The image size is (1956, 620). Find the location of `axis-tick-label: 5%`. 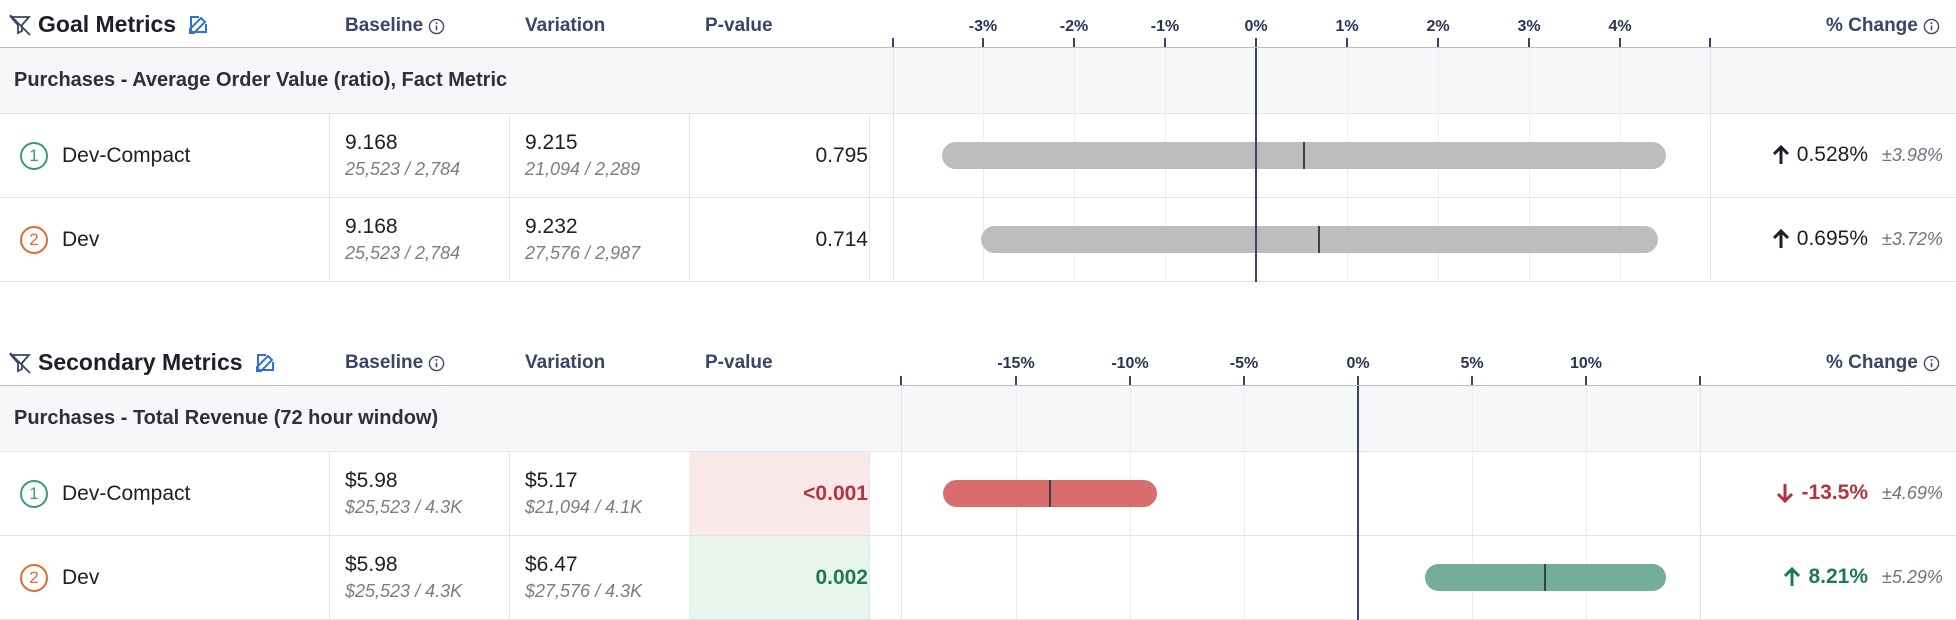

axis-tick-label: 5% is located at coordinates (1472, 363).